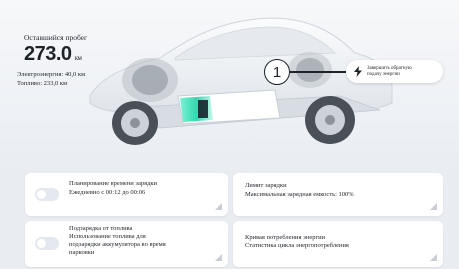  What do you see at coordinates (297, 245) in the screenshot?
I see `energy-curve-subtitle: Статистика цикла энергопотребления` at bounding box center [297, 245].